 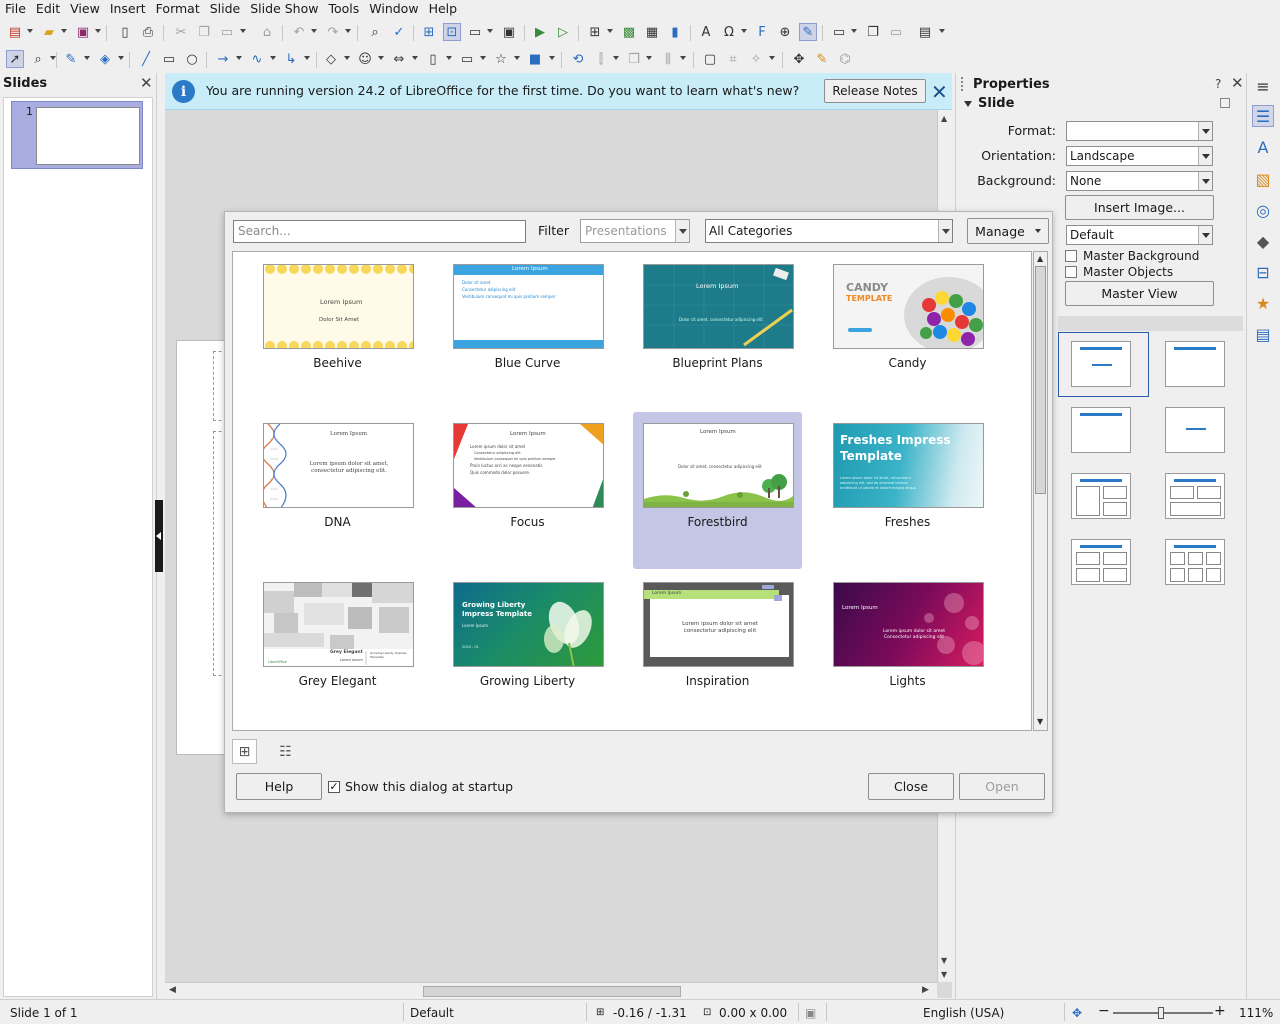 I want to click on menu-help: Help, so click(x=443, y=9).